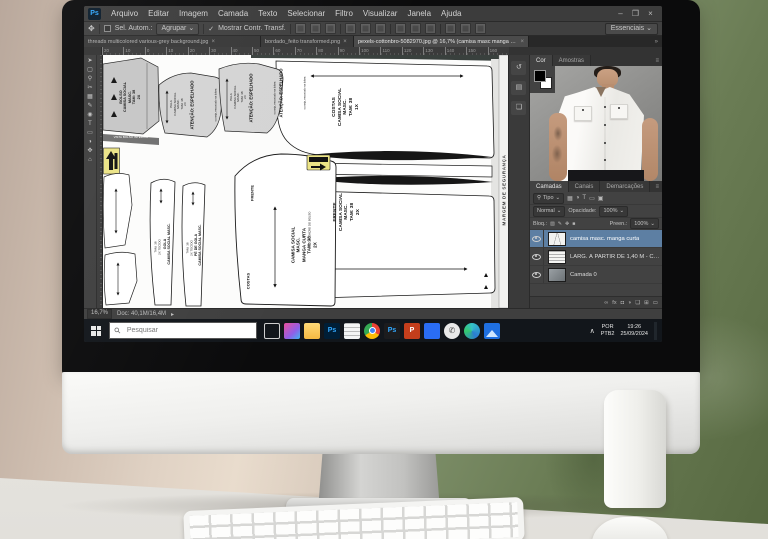 Image resolution: width=768 pixels, height=539 pixels. Describe the element at coordinates (646, 303) in the screenshot. I see `new-layer-icon: ⊞` at that location.